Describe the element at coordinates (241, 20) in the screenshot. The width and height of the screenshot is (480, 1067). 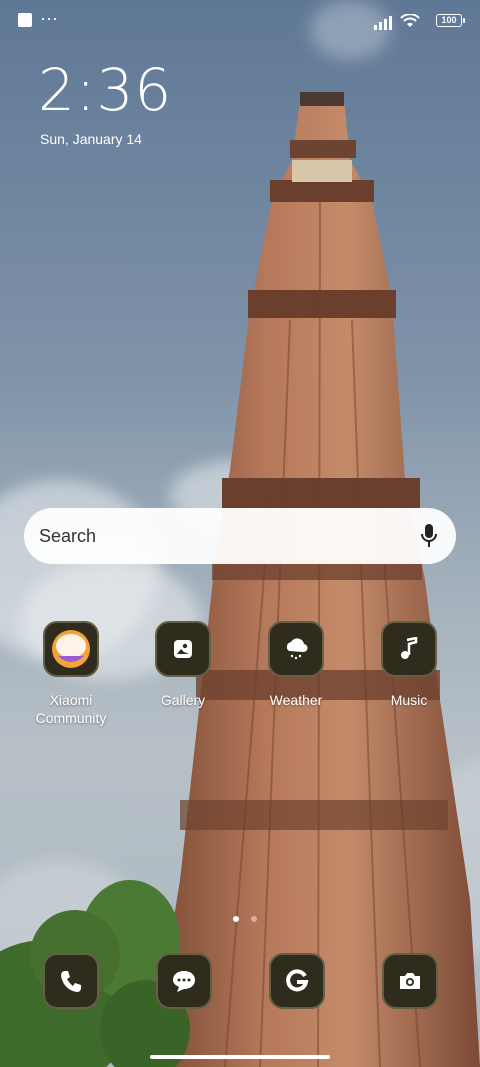
I see `status-bar: ··· 100` at that location.